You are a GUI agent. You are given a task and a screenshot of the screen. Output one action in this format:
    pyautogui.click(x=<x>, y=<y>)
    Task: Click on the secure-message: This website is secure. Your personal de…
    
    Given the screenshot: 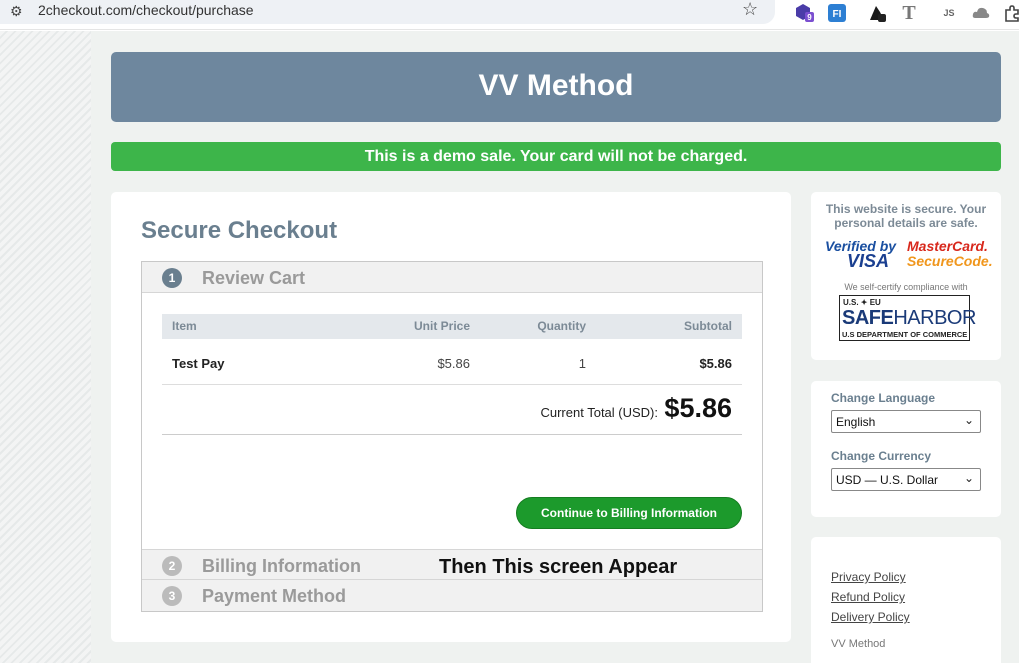 What is the action you would take?
    pyautogui.click(x=906, y=216)
    